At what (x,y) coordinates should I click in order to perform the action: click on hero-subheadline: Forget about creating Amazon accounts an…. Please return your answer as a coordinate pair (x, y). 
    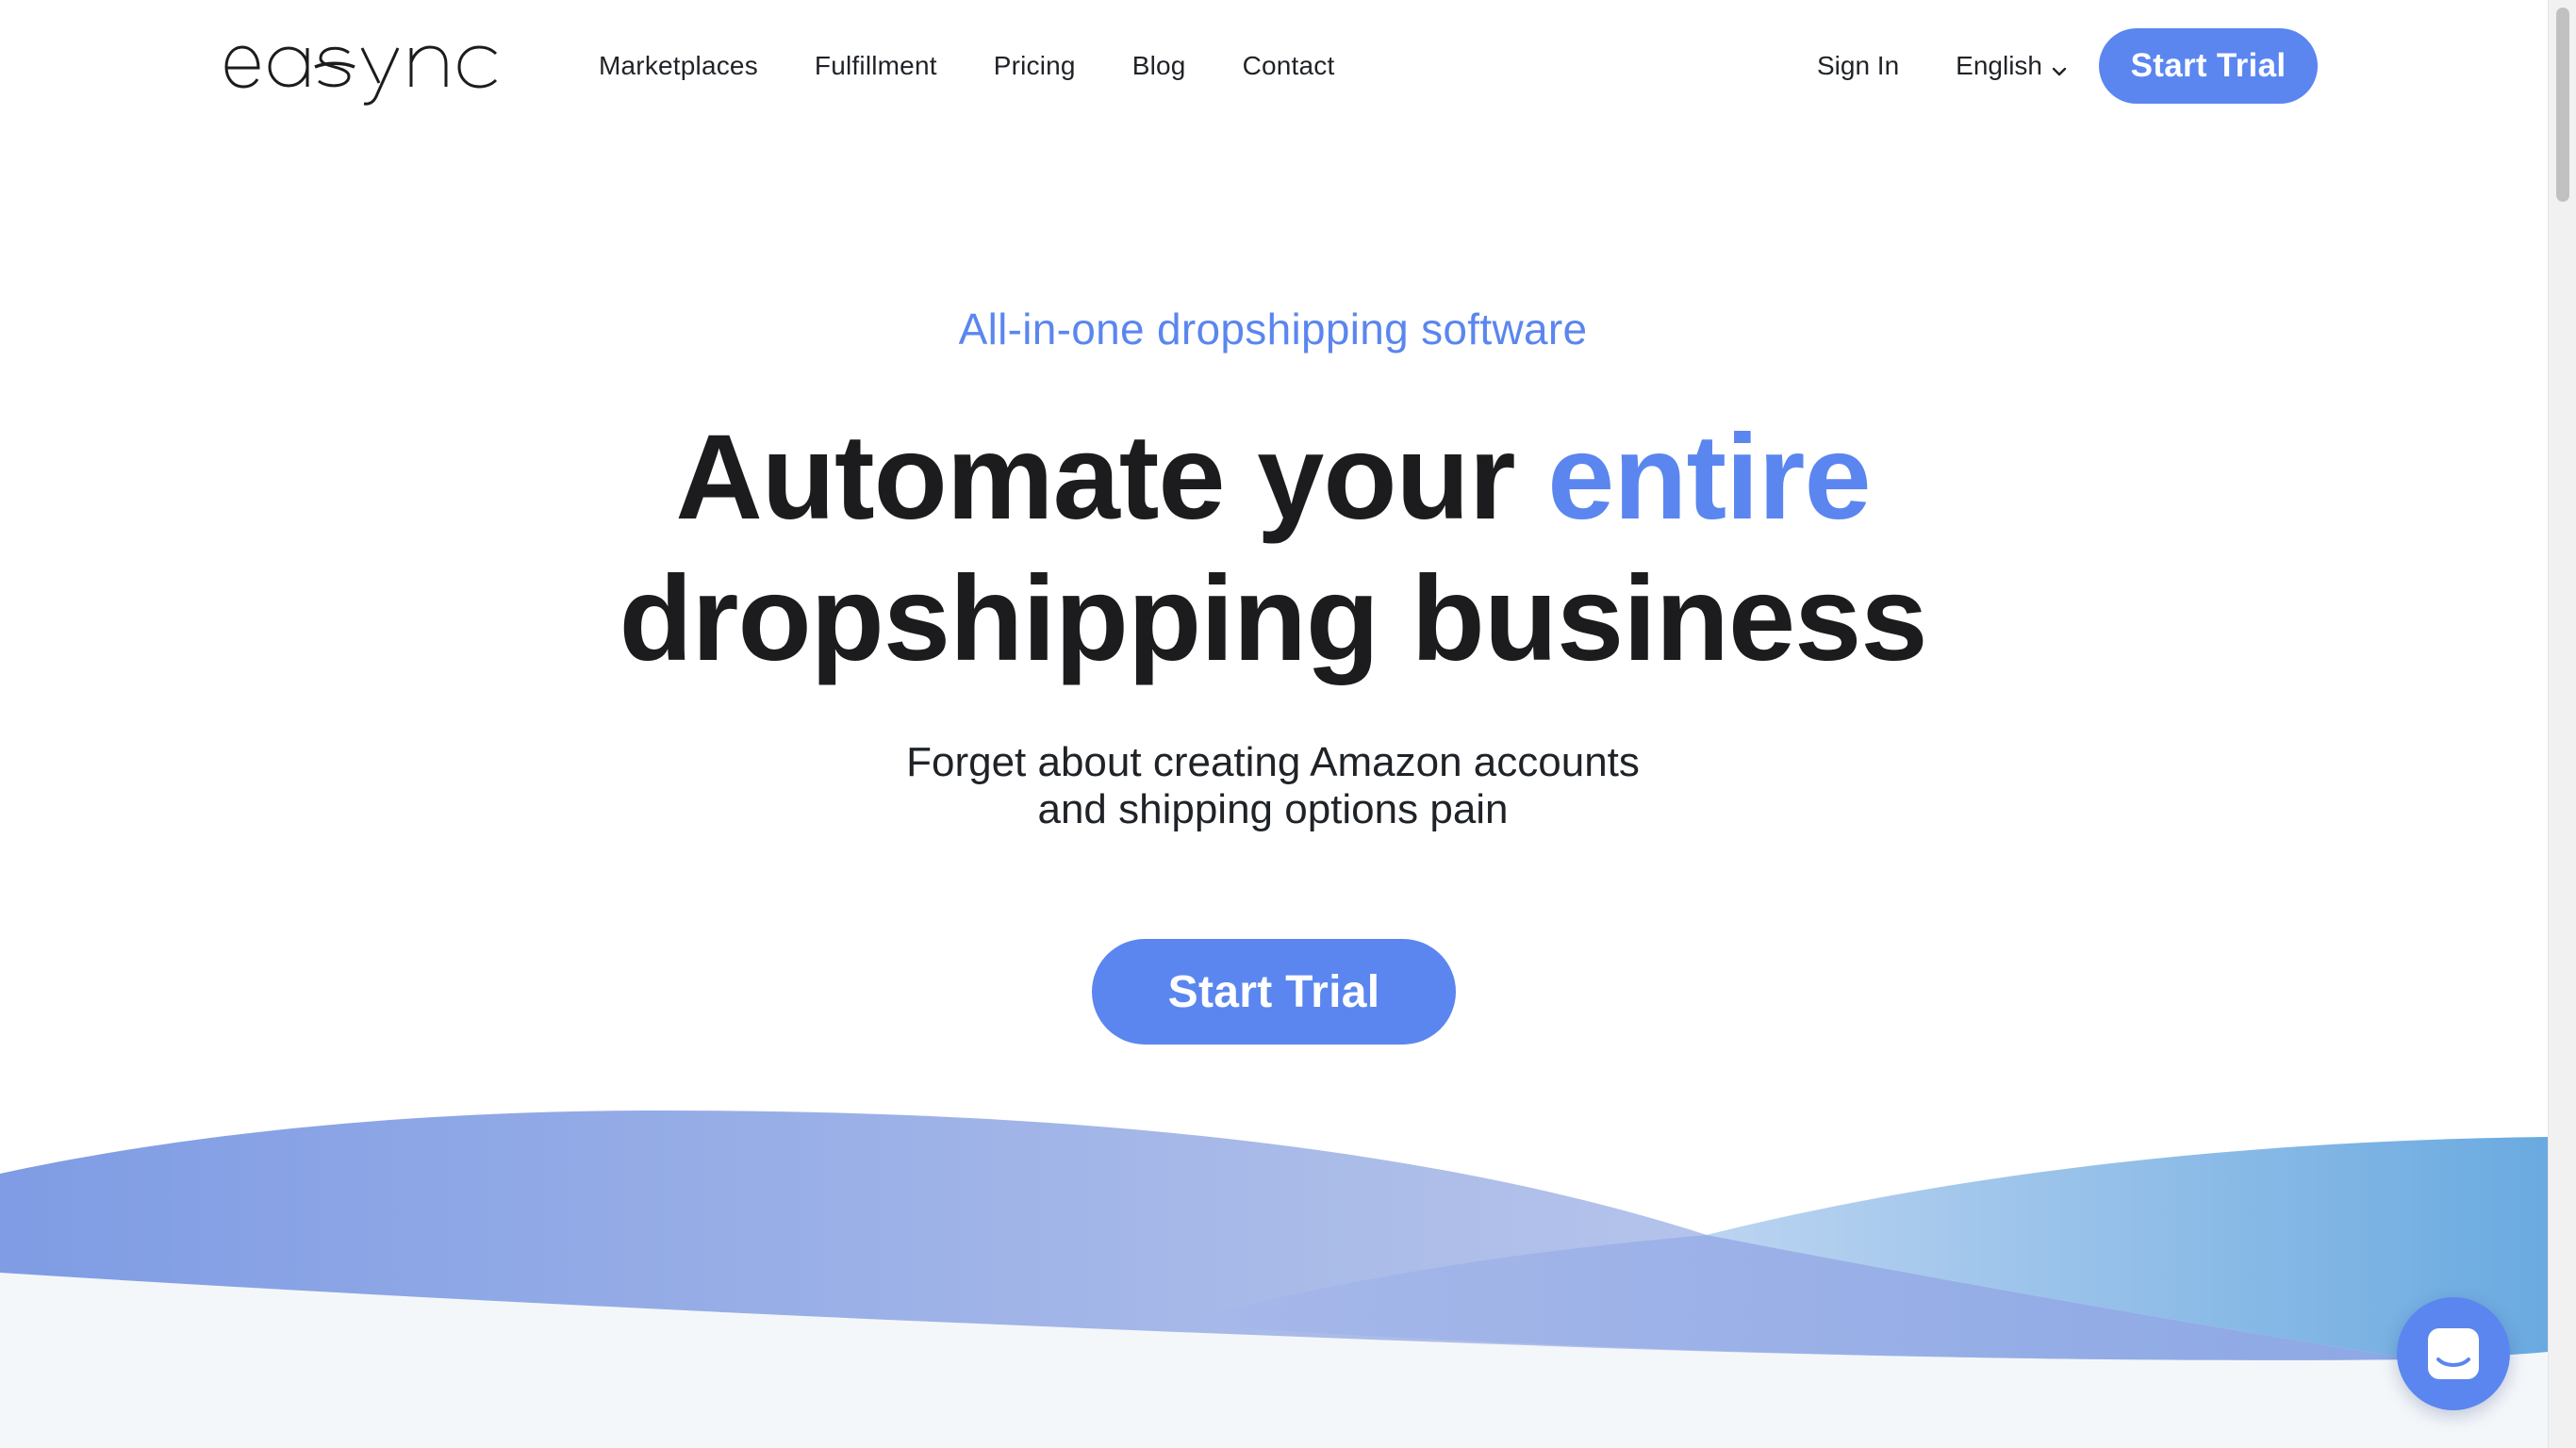
    Looking at the image, I should click on (1273, 786).